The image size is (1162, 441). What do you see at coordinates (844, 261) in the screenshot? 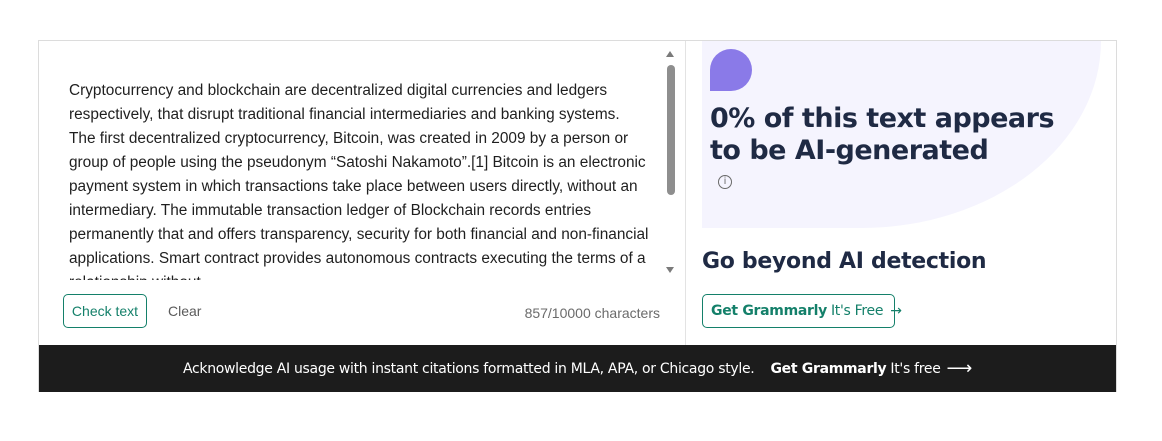
I see `upsell-title: Go beyond AI detection` at bounding box center [844, 261].